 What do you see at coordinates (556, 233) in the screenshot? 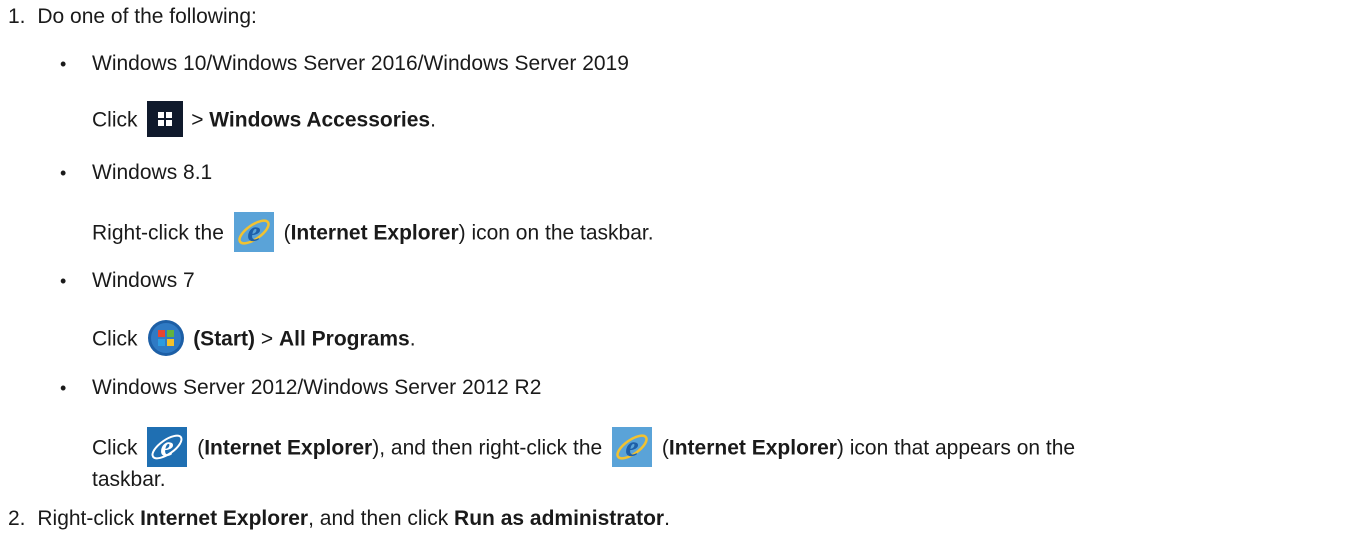
I see `instruction-text: ) icon on the taskbar.` at bounding box center [556, 233].